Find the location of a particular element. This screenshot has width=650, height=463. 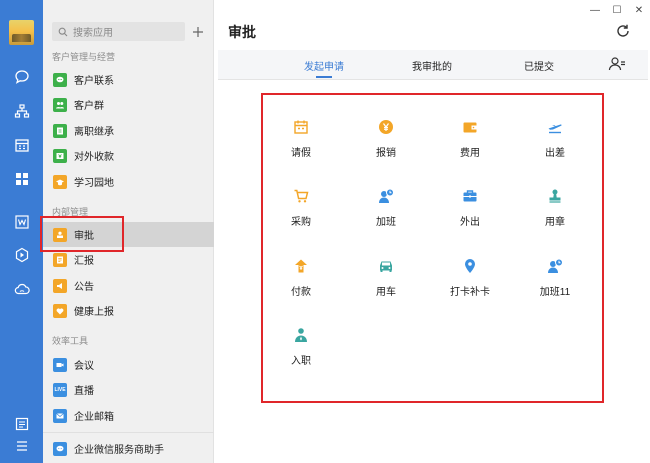

menu-icon is located at coordinates (21, 446).